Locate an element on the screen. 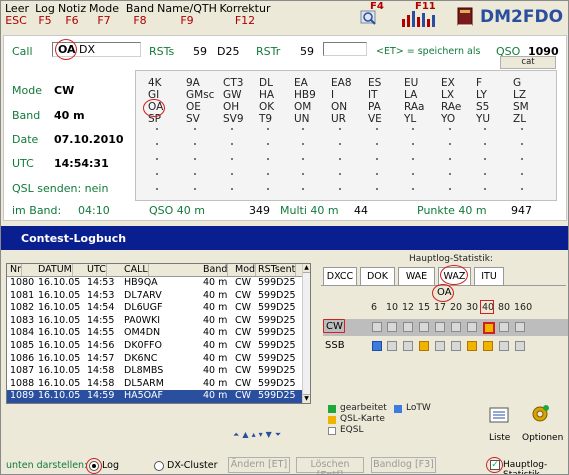  prefix-cell: EX is located at coordinates (448, 83).